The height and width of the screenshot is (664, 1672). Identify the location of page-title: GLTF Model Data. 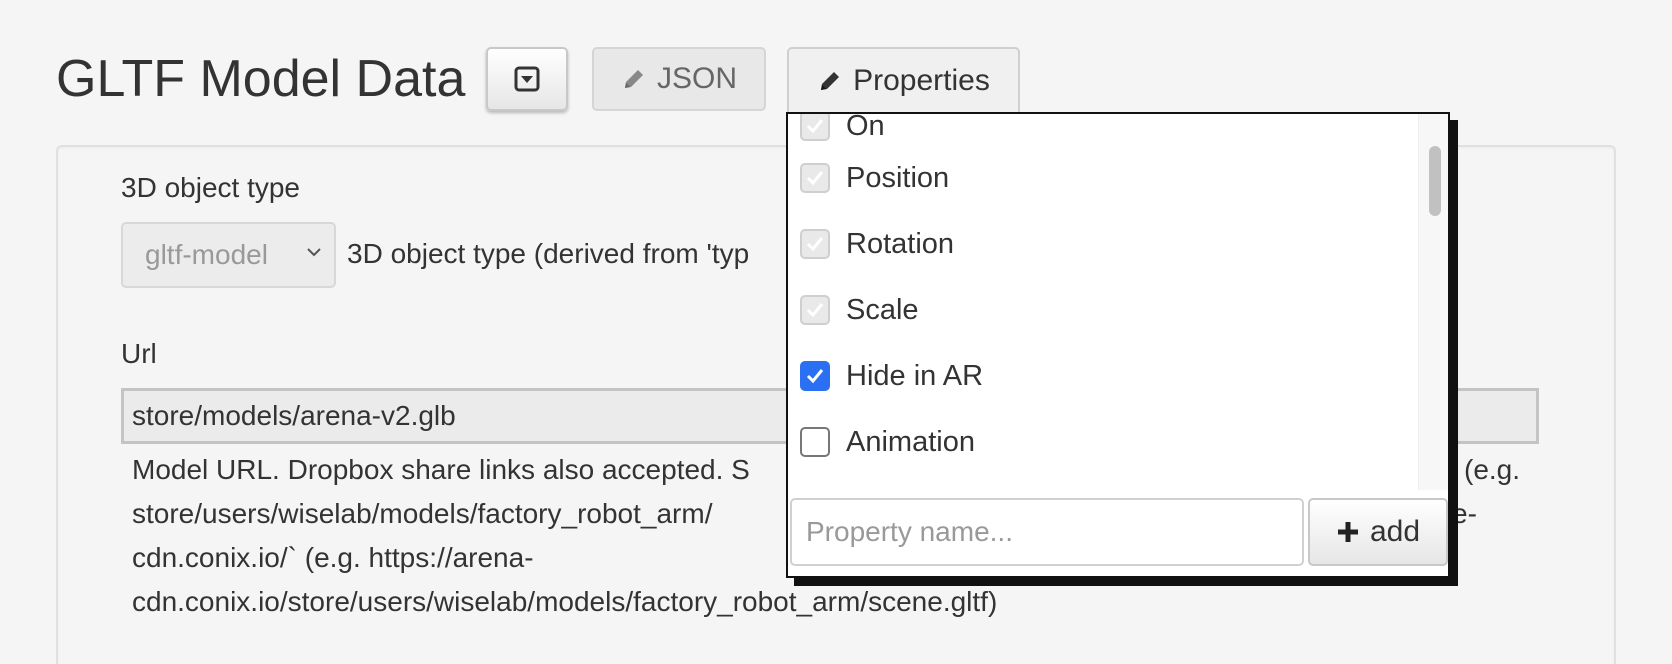
(261, 79).